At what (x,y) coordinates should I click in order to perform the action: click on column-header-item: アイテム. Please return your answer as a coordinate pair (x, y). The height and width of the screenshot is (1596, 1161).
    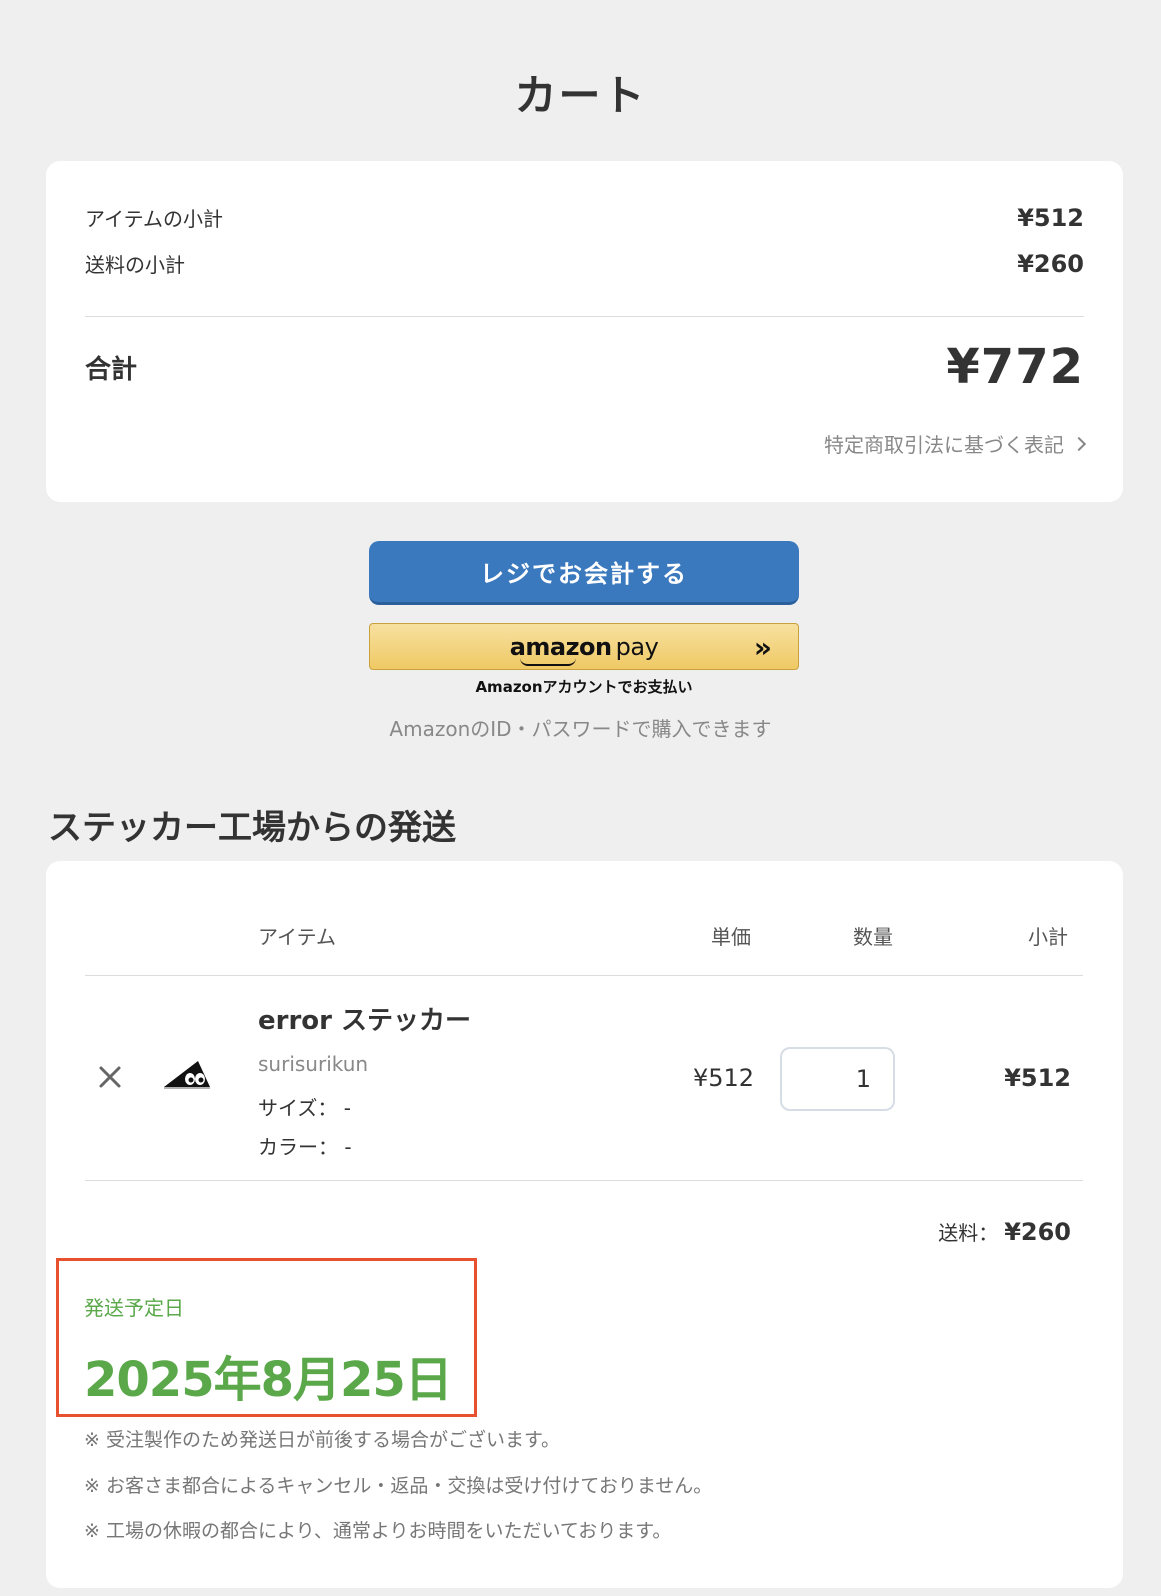
    Looking at the image, I should click on (297, 937).